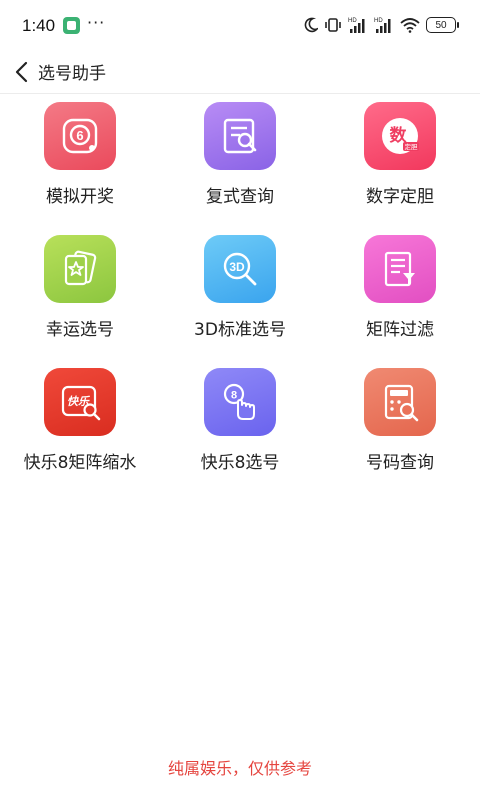 This screenshot has width=480, height=800. What do you see at coordinates (234, 396) in the screenshot?
I see `svg-text: 8` at bounding box center [234, 396].